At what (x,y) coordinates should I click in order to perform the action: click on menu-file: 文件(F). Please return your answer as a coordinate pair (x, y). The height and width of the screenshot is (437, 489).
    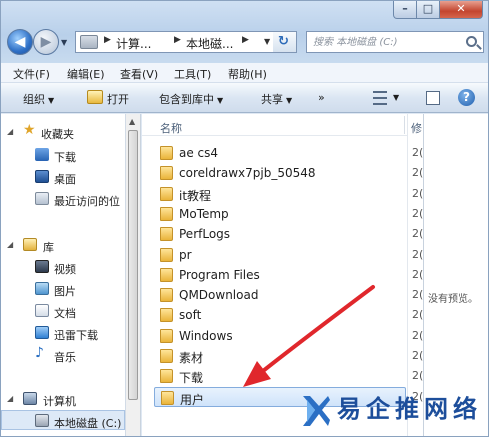
    Looking at the image, I should click on (31, 74).